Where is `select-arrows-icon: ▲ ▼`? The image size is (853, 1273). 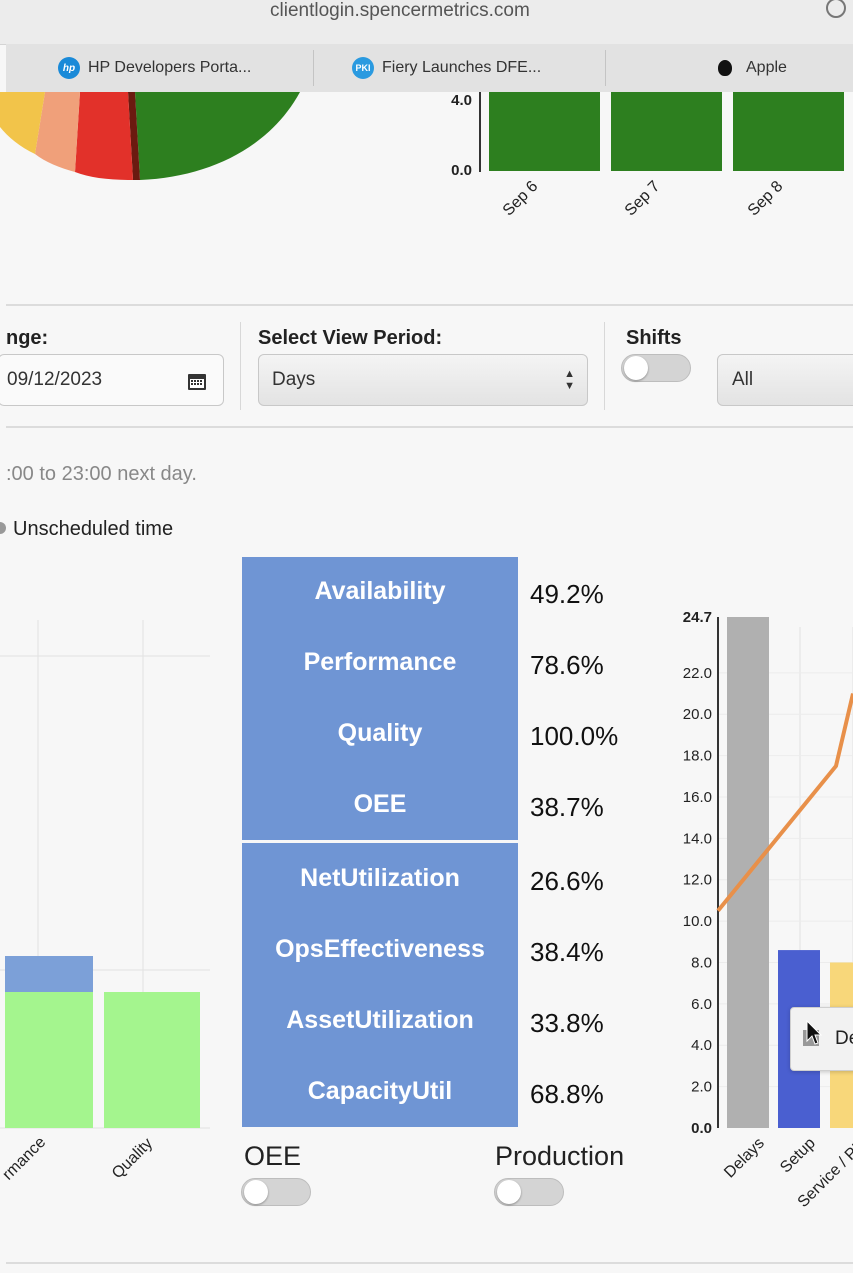
select-arrows-icon: ▲ ▼ is located at coordinates (569, 380).